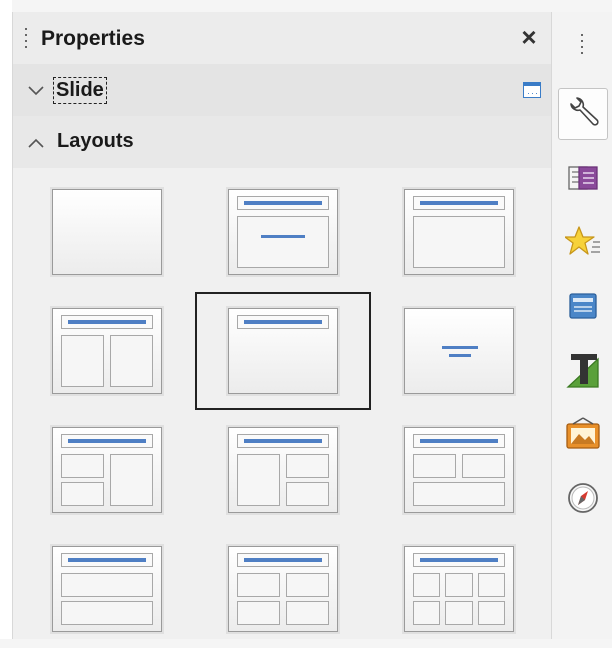 The height and width of the screenshot is (648, 612). I want to click on layout-title-content-2content-icon, so click(283, 470).